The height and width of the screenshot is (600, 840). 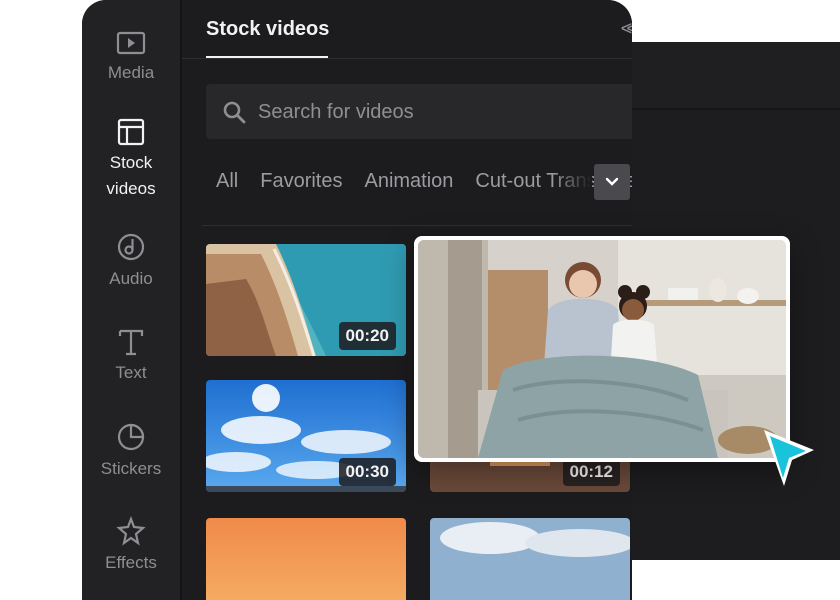 What do you see at coordinates (367, 472) in the screenshot?
I see `video-duration-badge: 00:30` at bounding box center [367, 472].